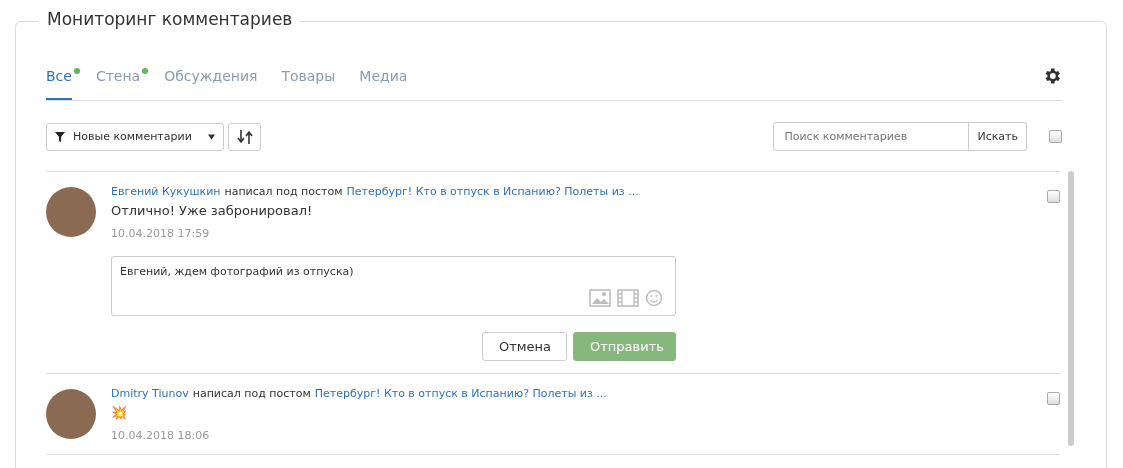 The width and height of the screenshot is (1123, 468). Describe the element at coordinates (628, 298) in the screenshot. I see `film-icon` at that location.